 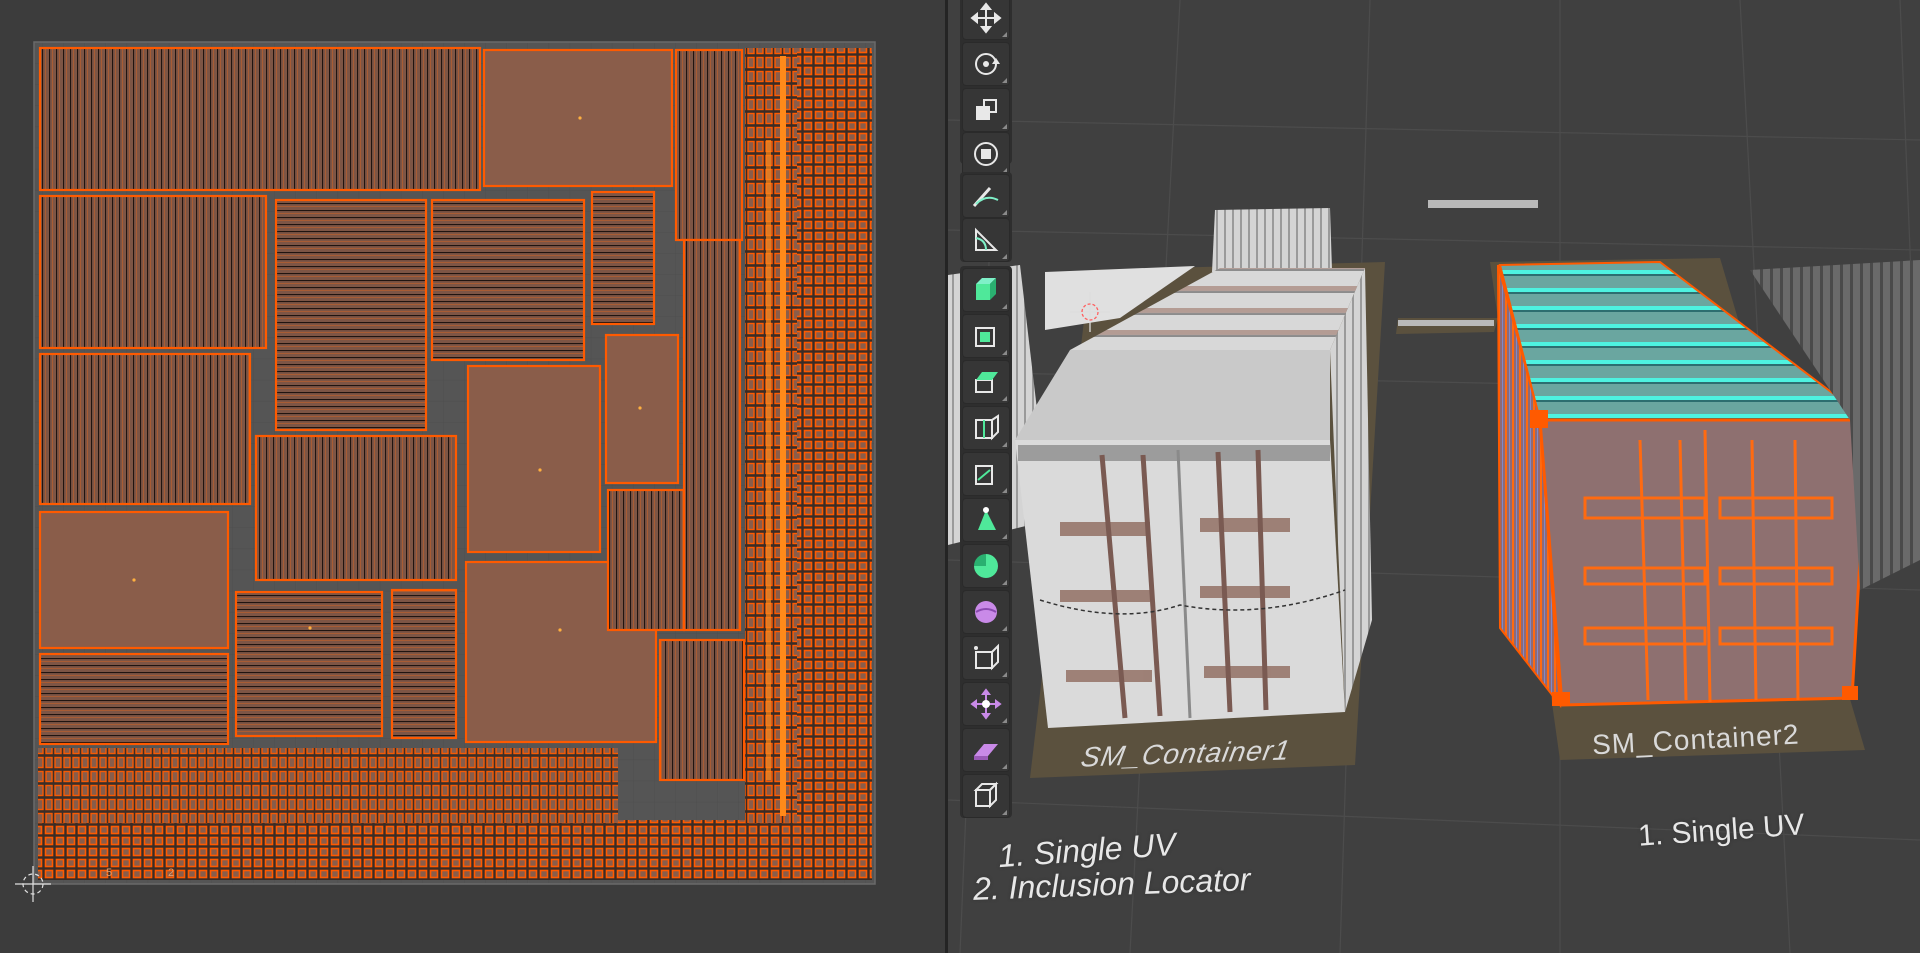 I want to click on poly-build-tool-button, so click(x=986, y=520).